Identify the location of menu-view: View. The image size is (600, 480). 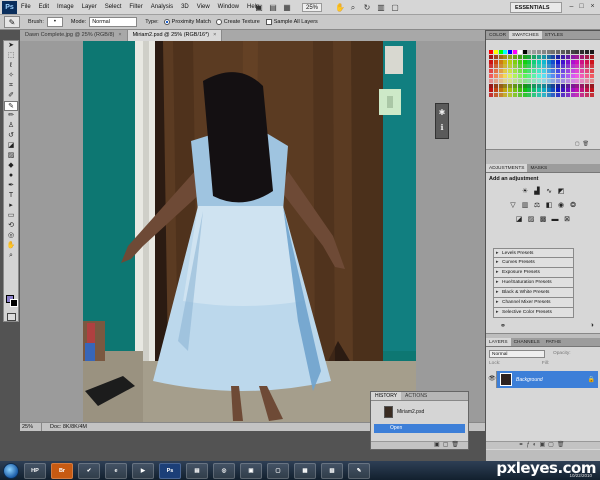
(203, 7).